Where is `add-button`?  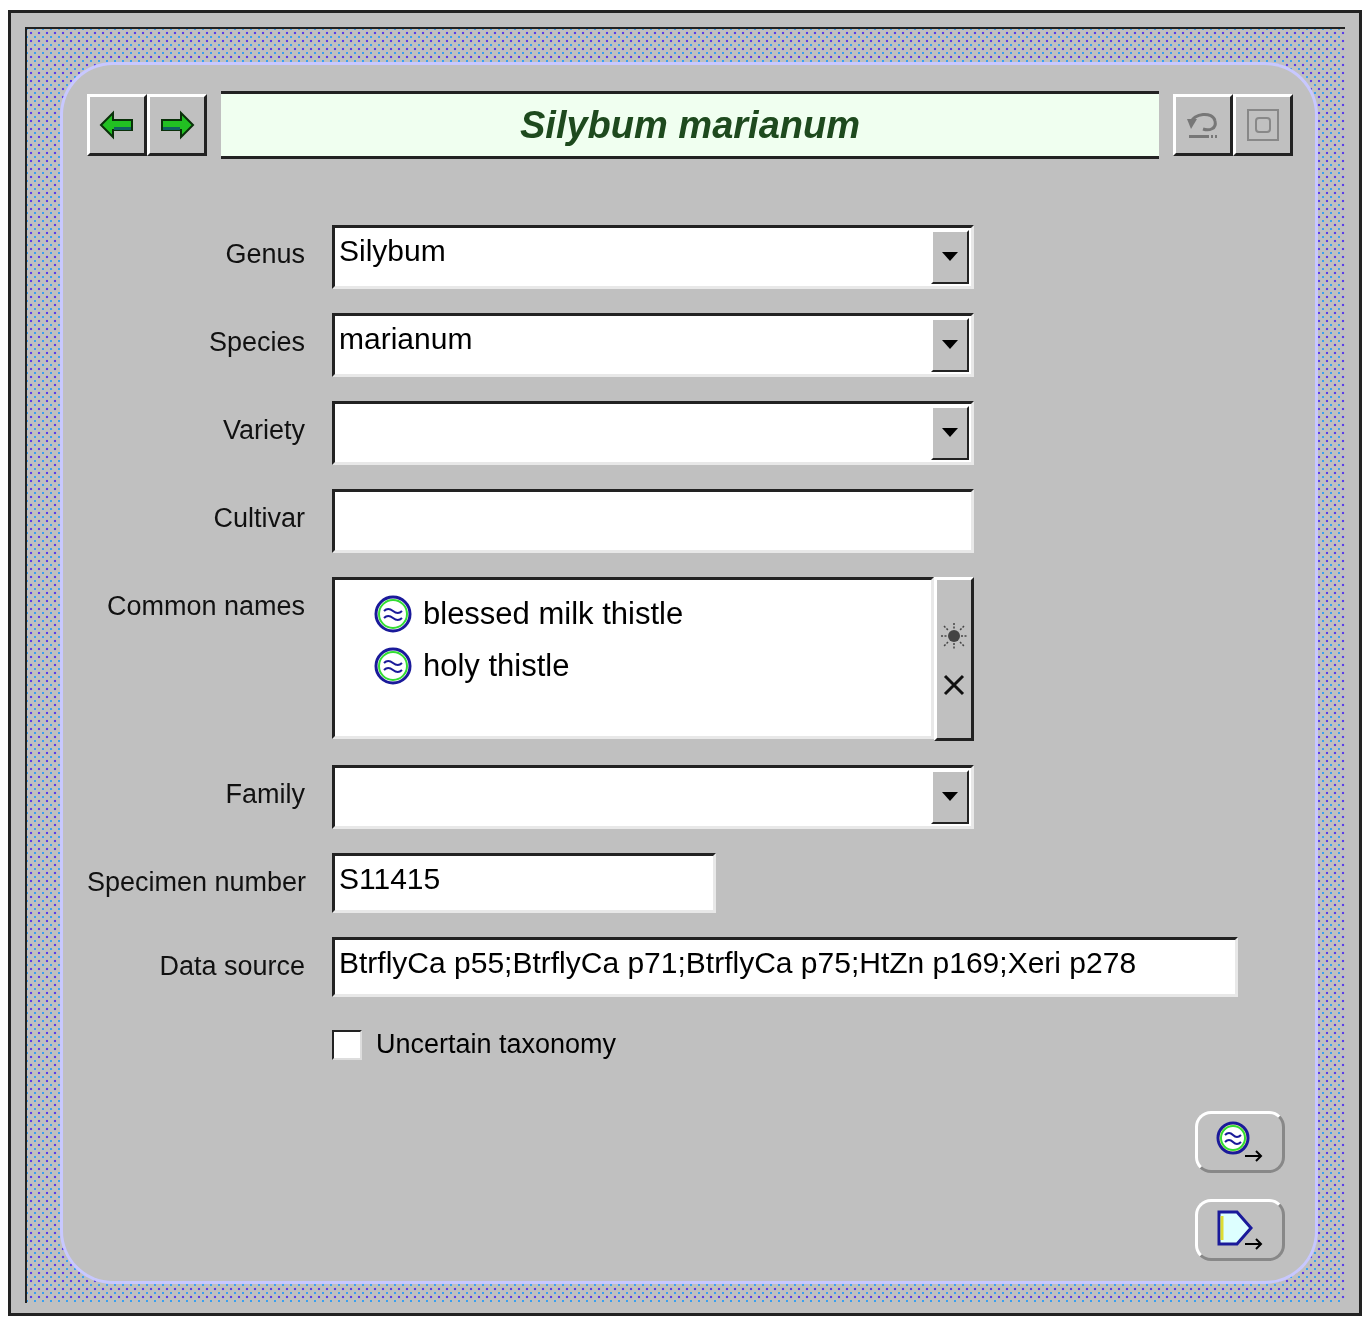 add-button is located at coordinates (954, 636).